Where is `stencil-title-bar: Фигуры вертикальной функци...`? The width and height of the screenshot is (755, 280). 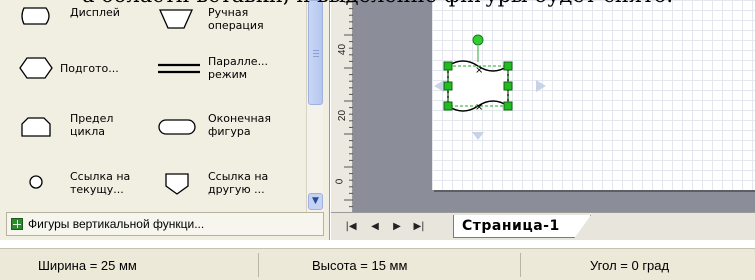 stencil-title-bar: Фигуры вертикальной функци... is located at coordinates (165, 224).